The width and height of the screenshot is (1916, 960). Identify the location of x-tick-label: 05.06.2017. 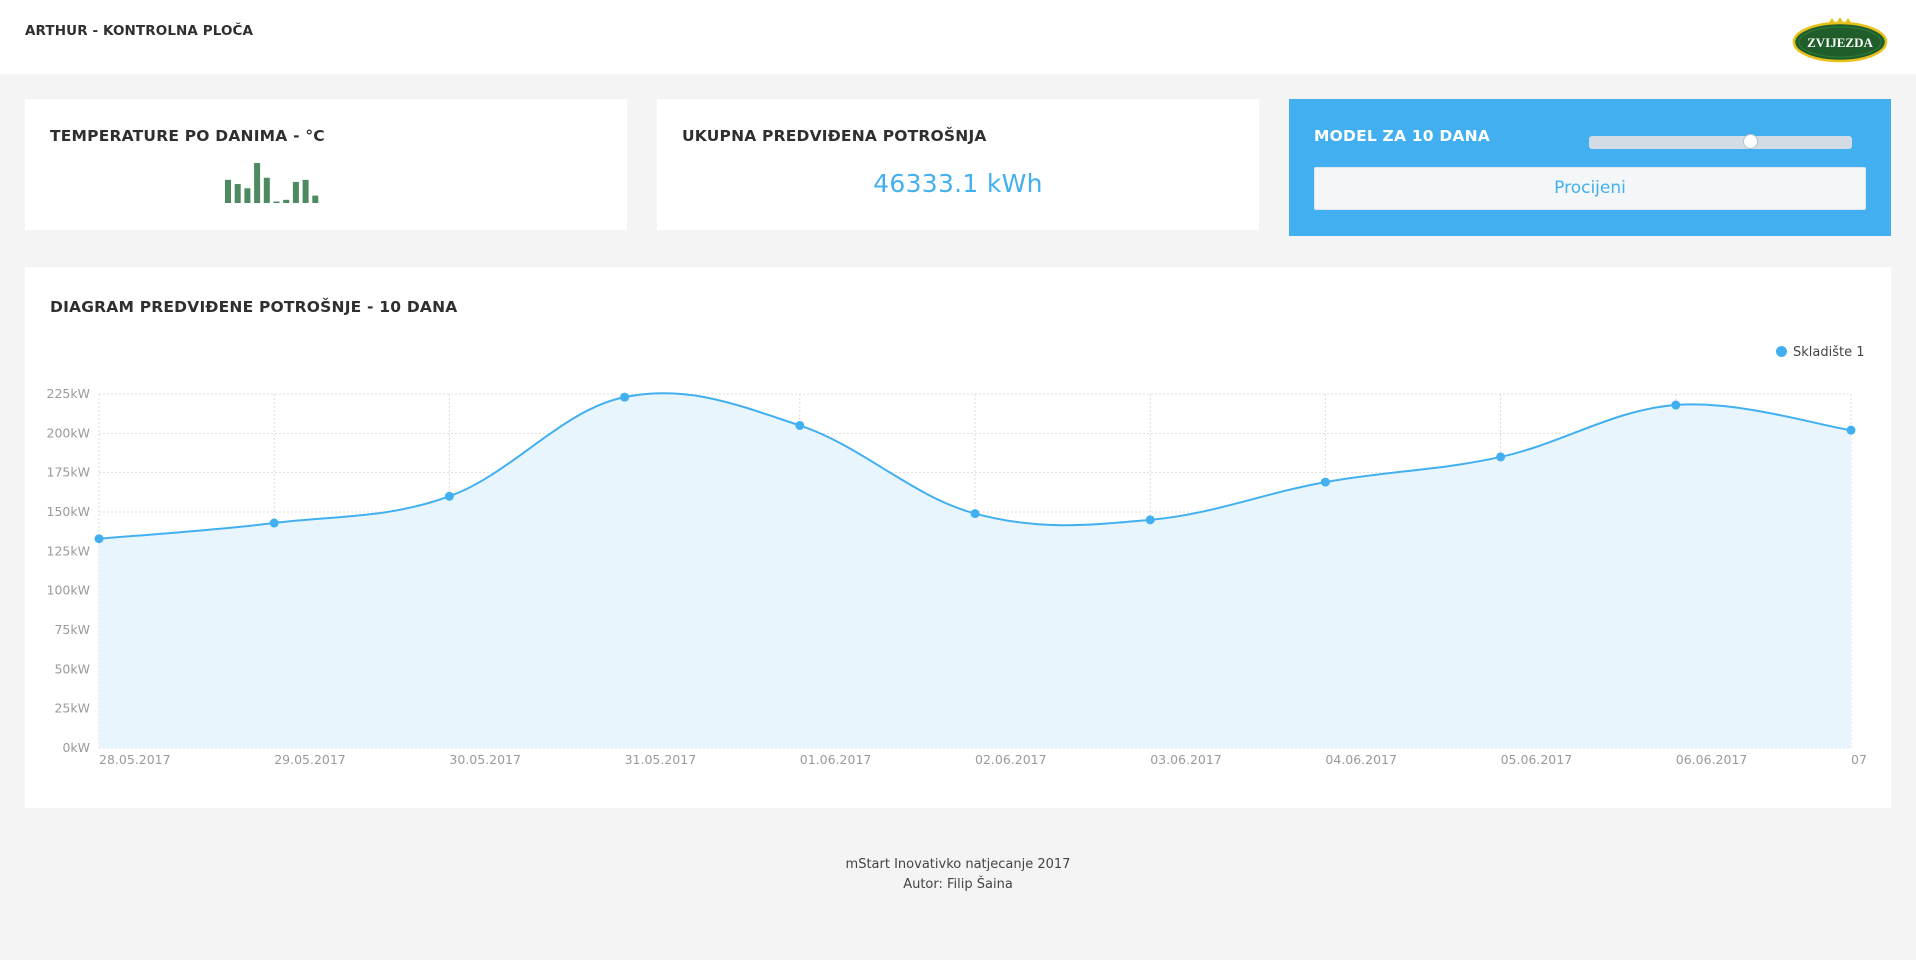
(1537, 759).